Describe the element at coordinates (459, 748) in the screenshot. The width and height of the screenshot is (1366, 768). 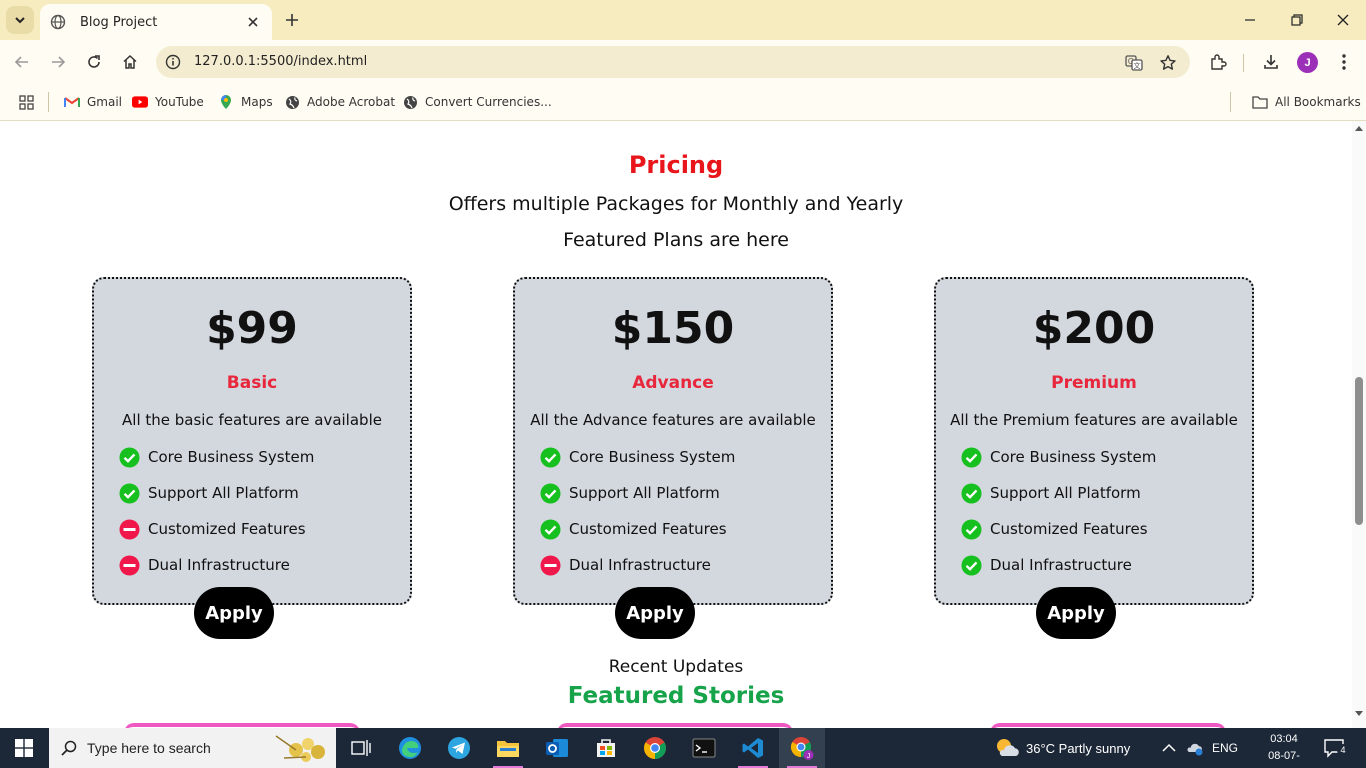
I see `telegram-app` at that location.